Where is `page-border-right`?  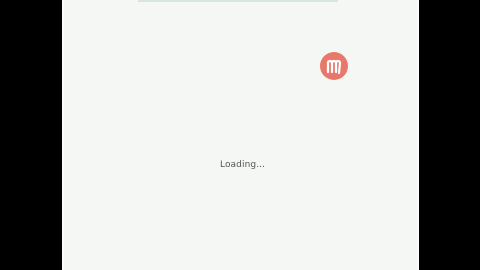 page-border-right is located at coordinates (418, 135).